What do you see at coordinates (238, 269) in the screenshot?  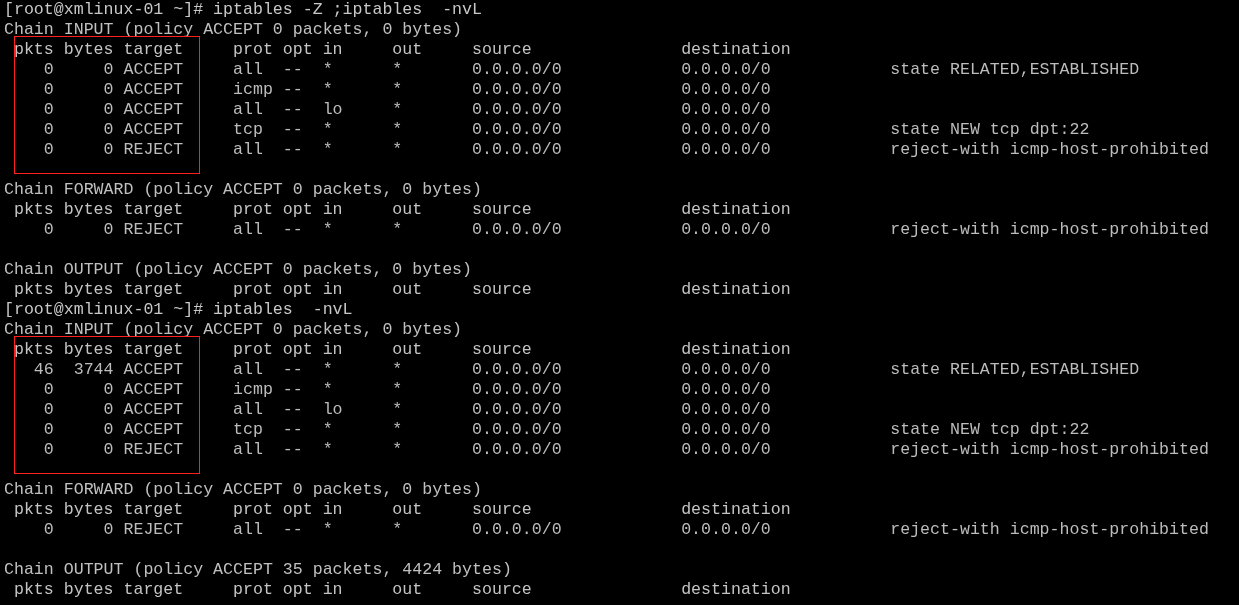 I see `chain-heading: Chain OUTPUT (policy ACCEPT 0 packets, 0 bytes)` at bounding box center [238, 269].